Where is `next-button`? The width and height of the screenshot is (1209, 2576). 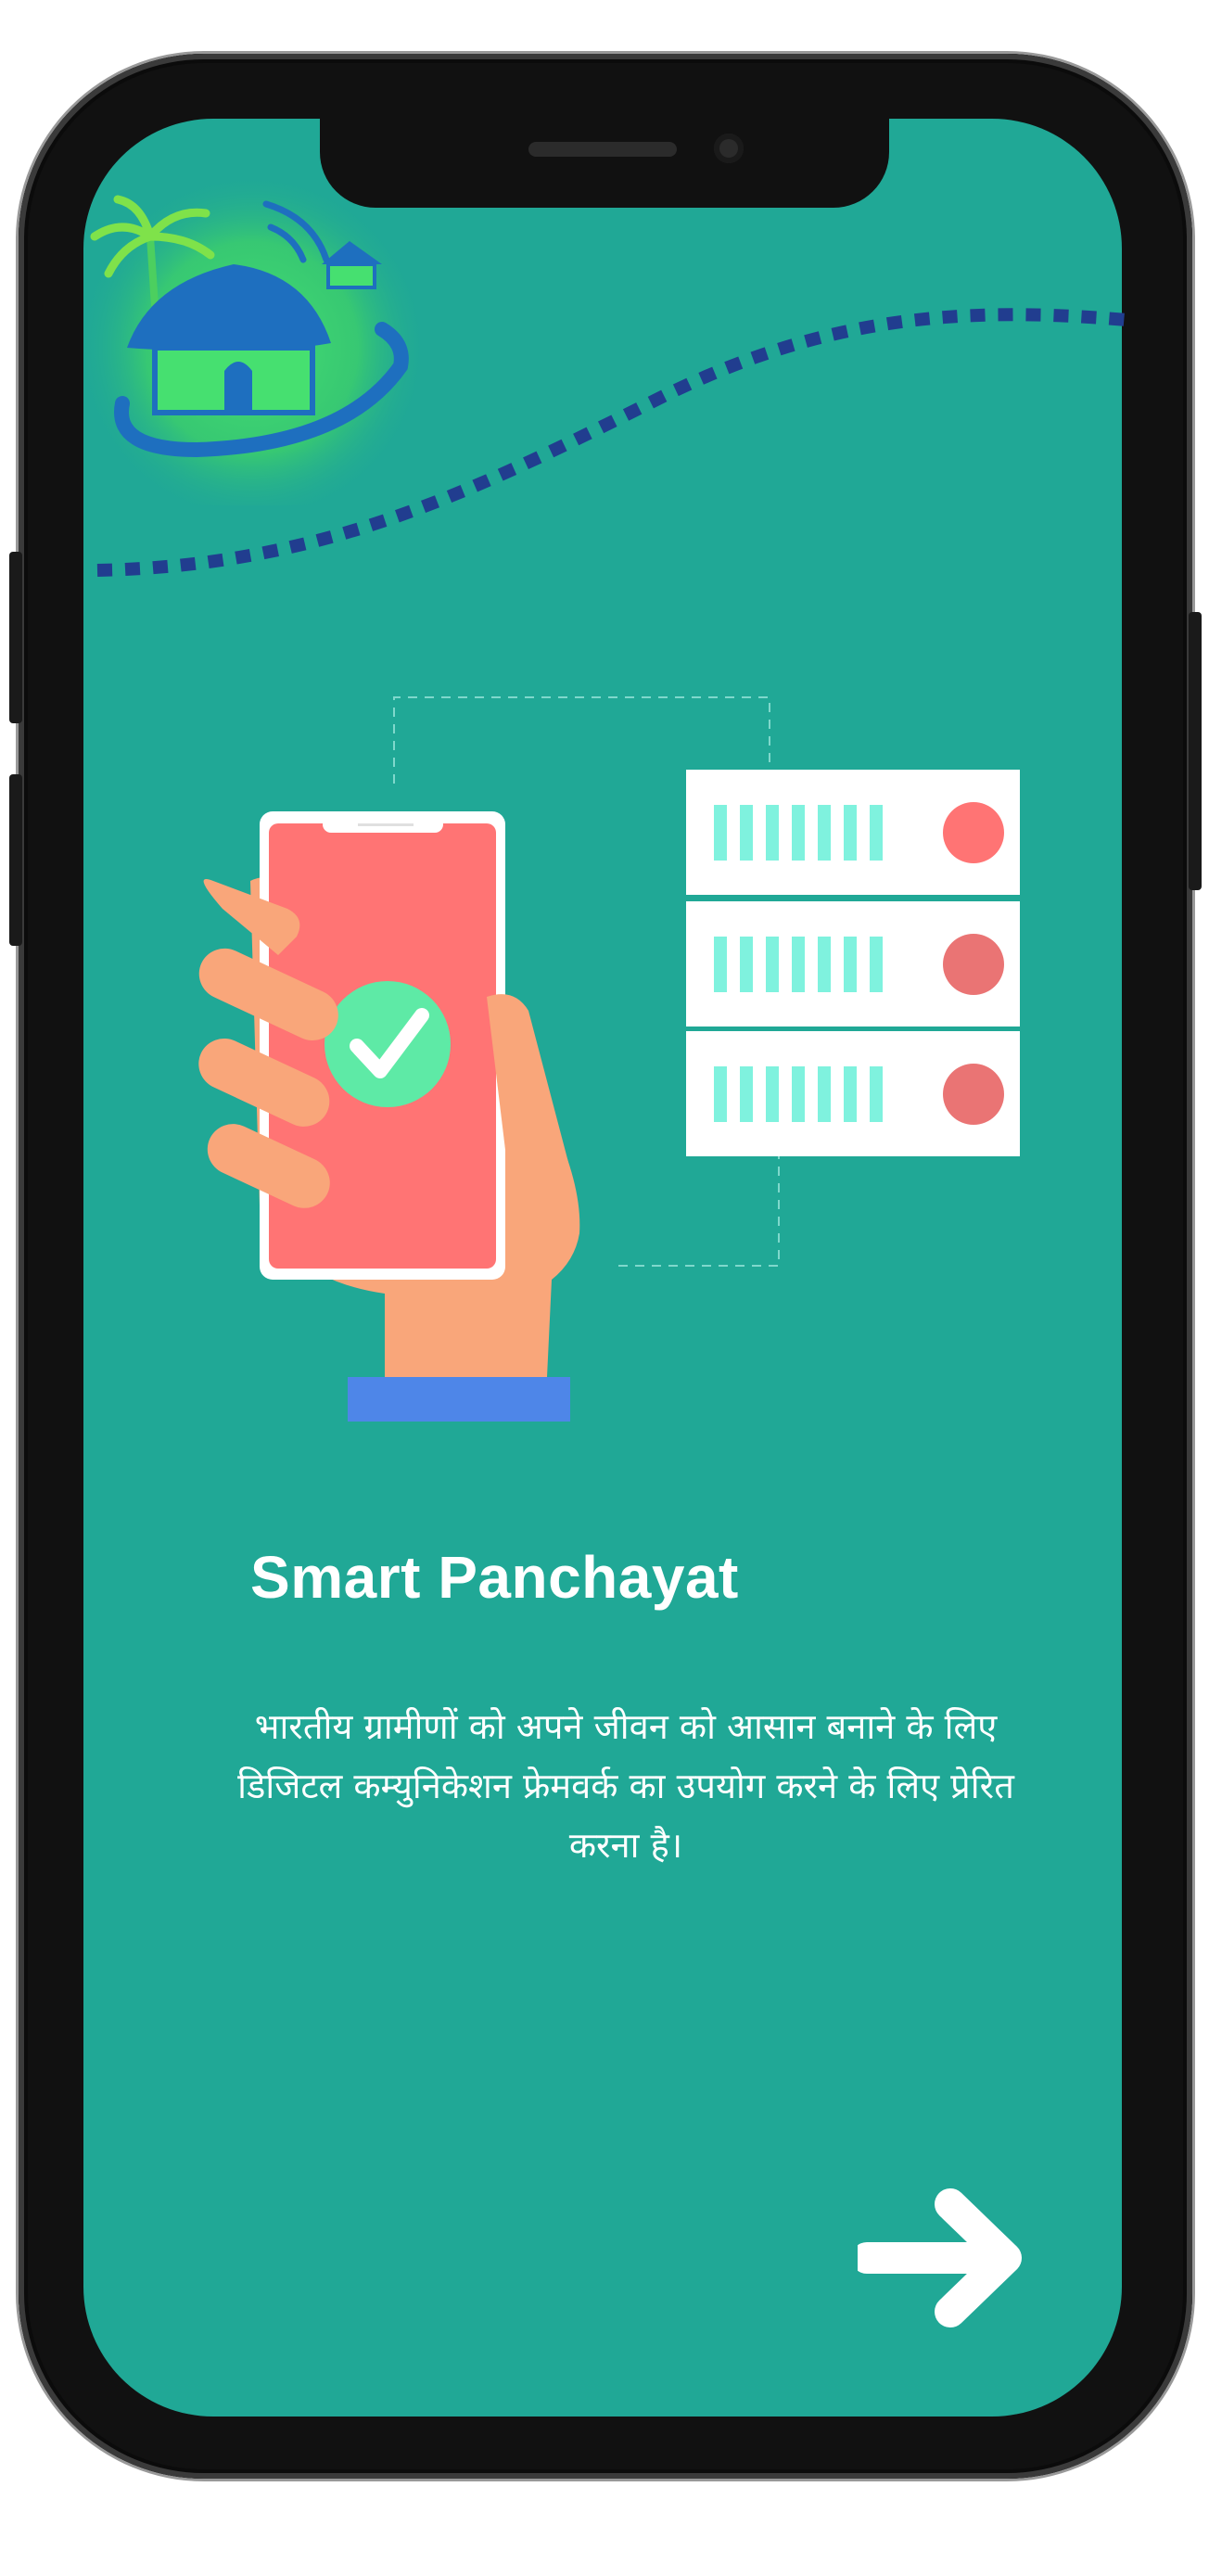
next-button is located at coordinates (937, 2258).